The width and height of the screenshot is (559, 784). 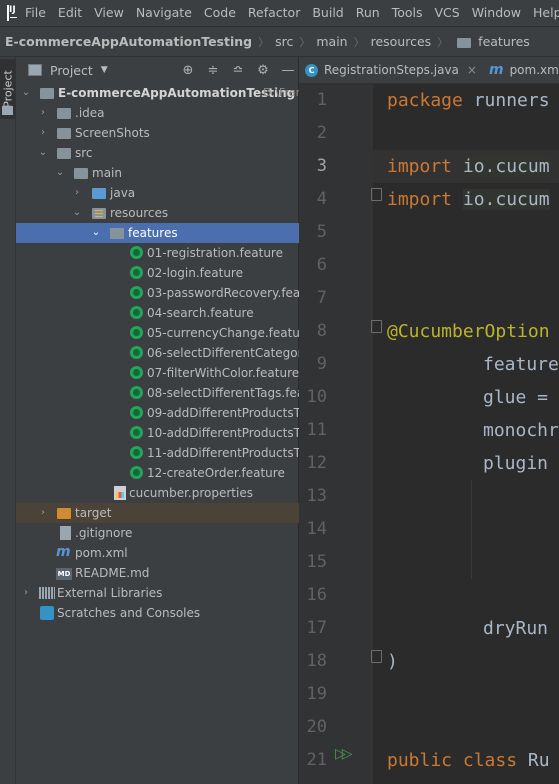 I want to click on hide-panel-icon: —, so click(x=288, y=70).